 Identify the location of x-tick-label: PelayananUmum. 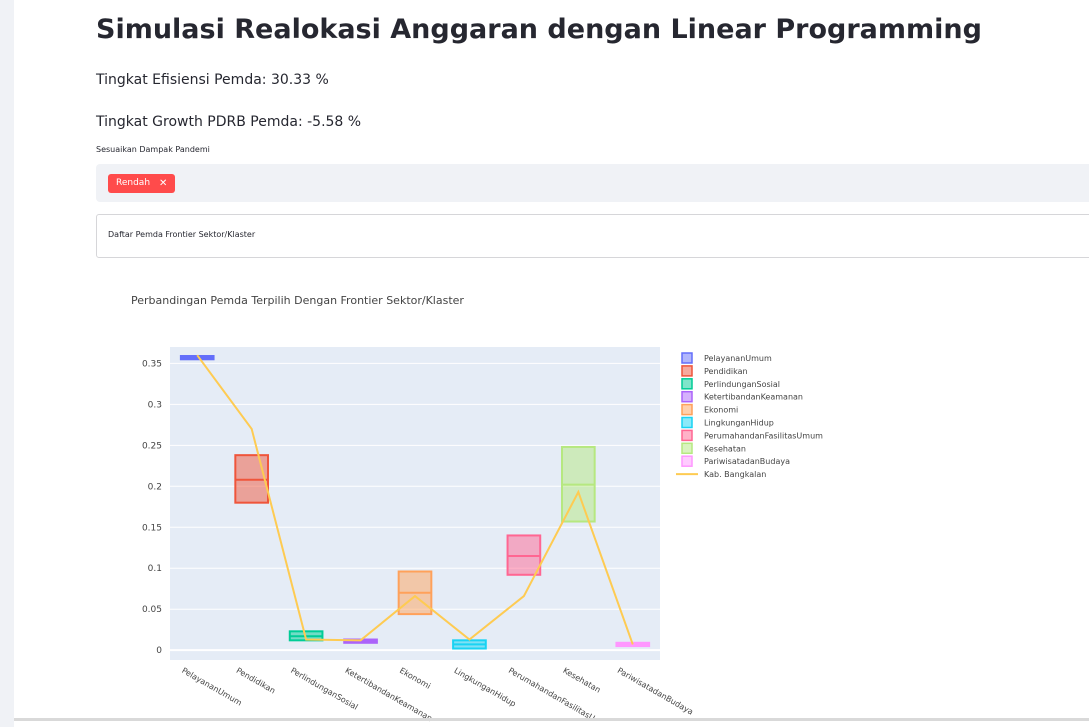
(211, 687).